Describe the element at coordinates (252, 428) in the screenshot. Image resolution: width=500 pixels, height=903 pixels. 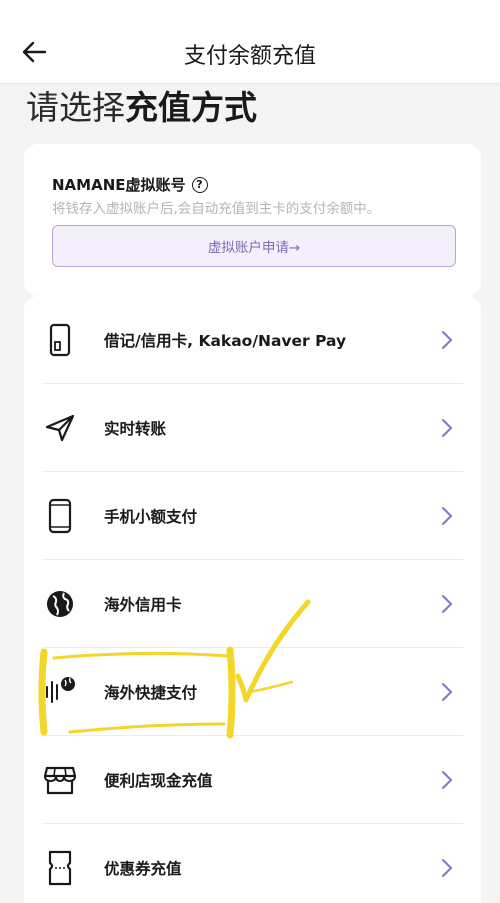
I see `method-row-realtime-transfer: 实时转账` at that location.